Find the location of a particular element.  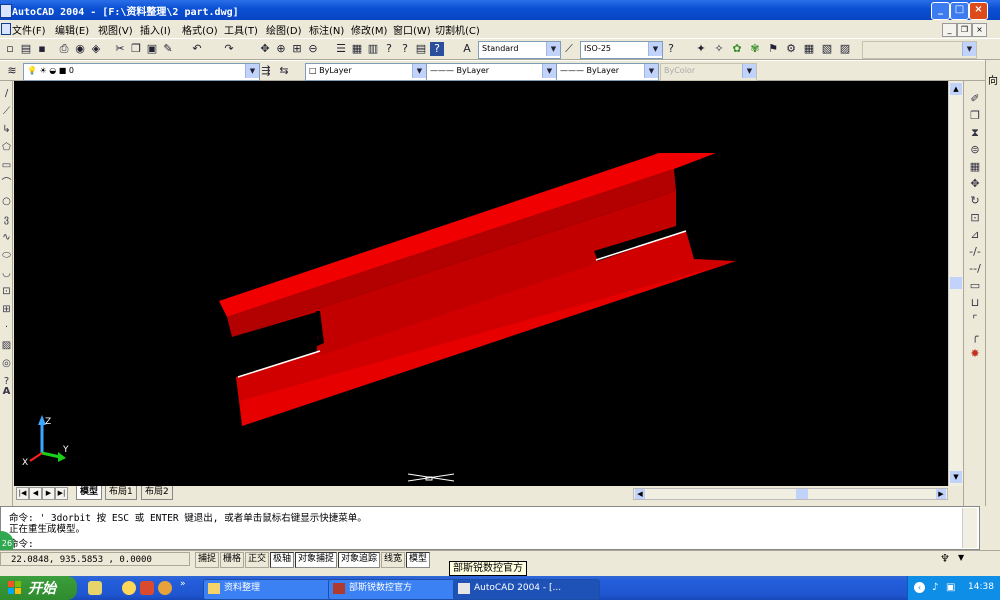

mirror-icon: ⧗ is located at coordinates (975, 132).